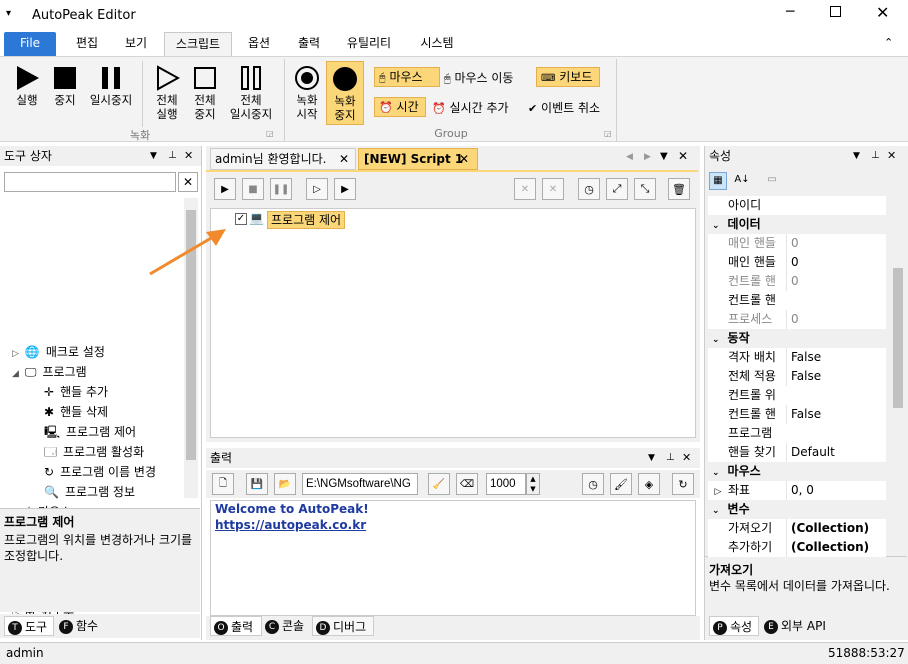 This screenshot has width=908, height=664. What do you see at coordinates (533, 484) in the screenshot?
I see `line-limit-spinner: ▲ ▼` at bounding box center [533, 484].